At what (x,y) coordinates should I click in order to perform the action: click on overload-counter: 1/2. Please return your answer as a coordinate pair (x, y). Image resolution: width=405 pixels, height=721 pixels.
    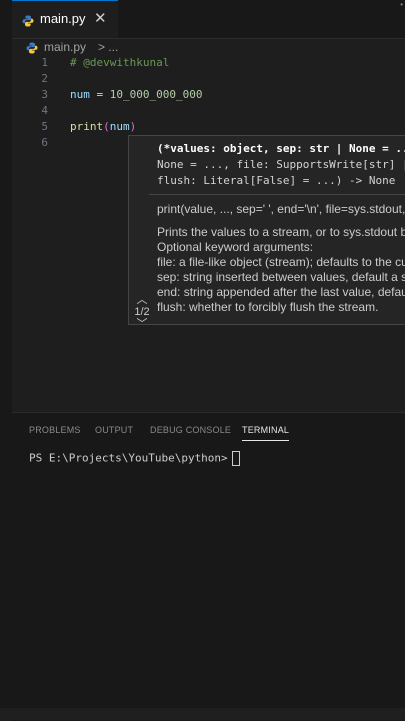
    Looking at the image, I should click on (142, 312).